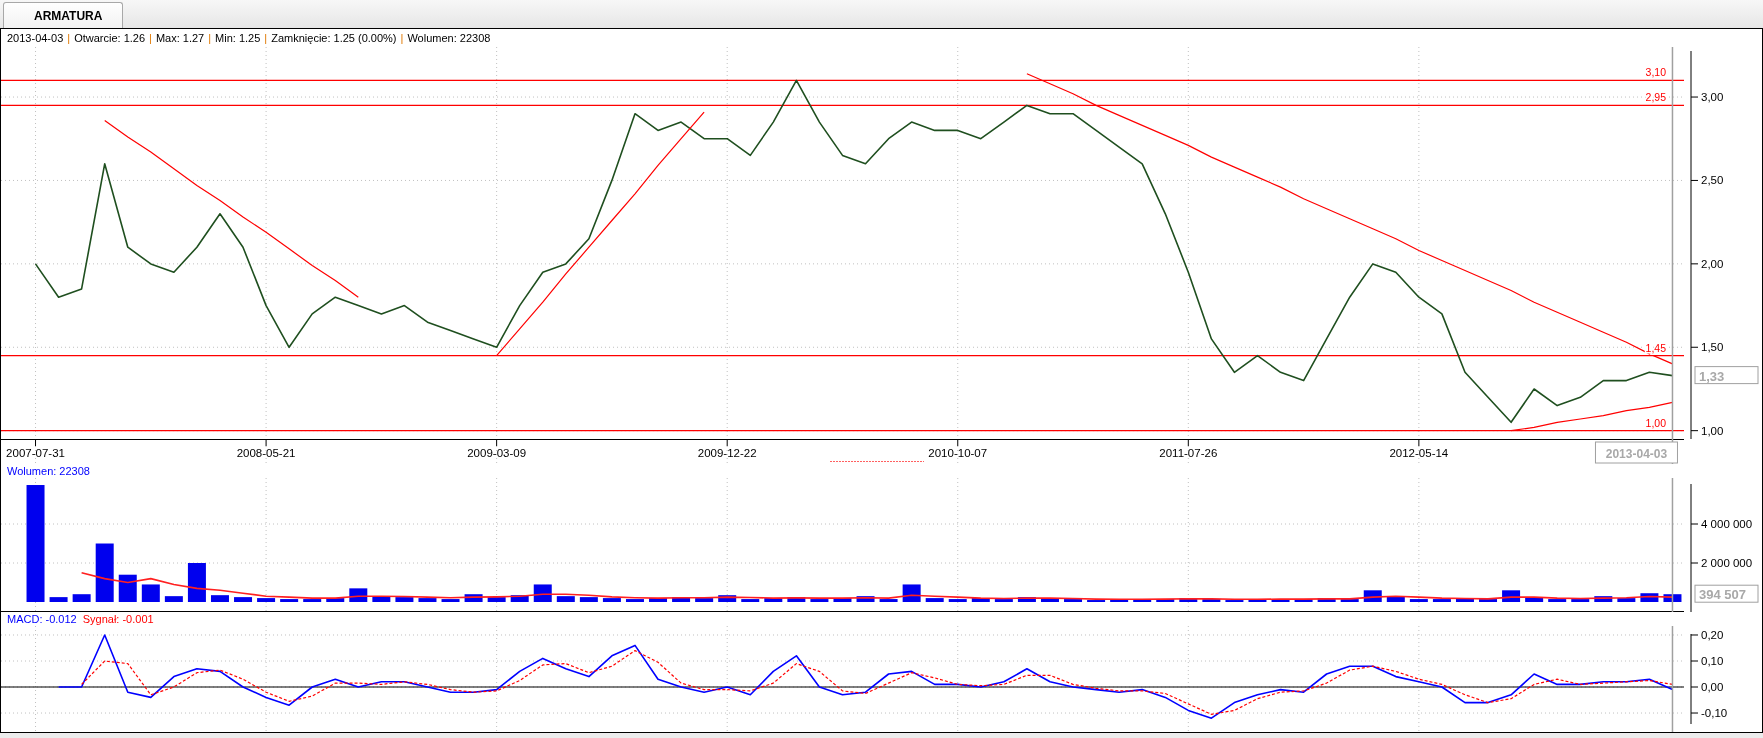  Describe the element at coordinates (42, 619) in the screenshot. I see `indicator-label: MACD: -0.012` at that location.